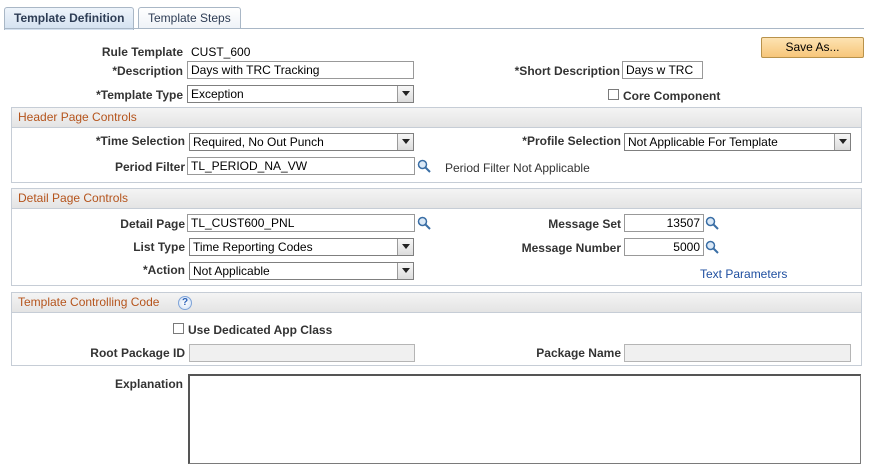 This screenshot has width=869, height=472. I want to click on use-dedicated-app-class-label: Use Dedicated App Class, so click(260, 330).